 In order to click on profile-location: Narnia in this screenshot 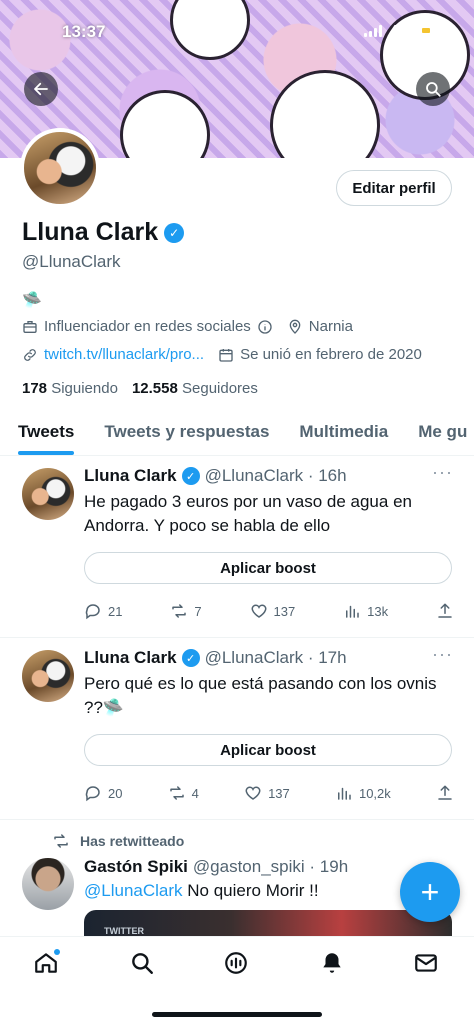, I will do `click(330, 326)`.